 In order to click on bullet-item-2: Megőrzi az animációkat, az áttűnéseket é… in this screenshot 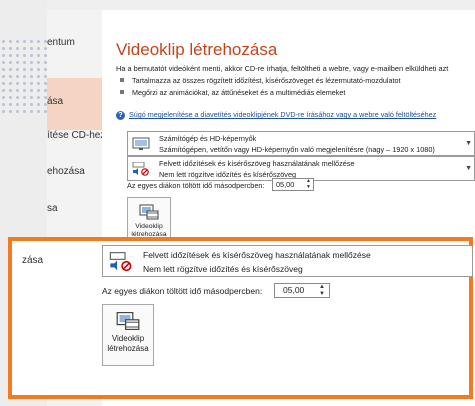, I will do `click(232, 92)`.